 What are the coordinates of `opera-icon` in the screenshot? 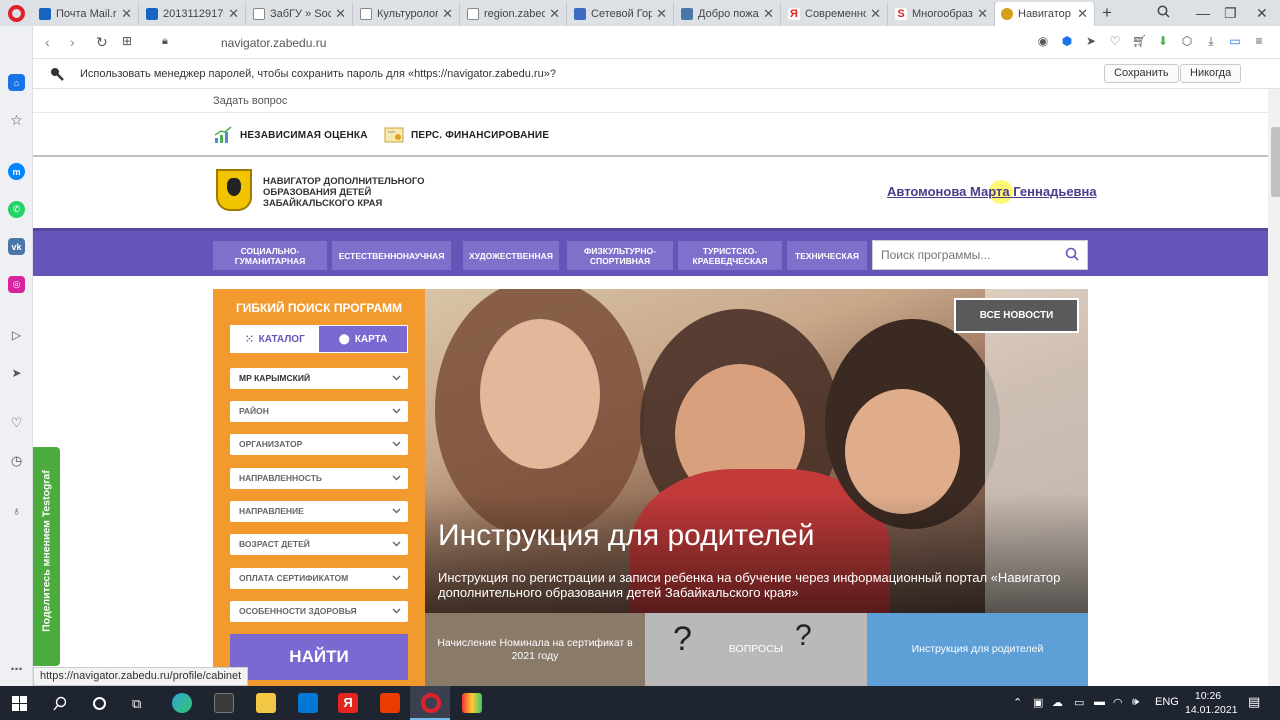 It's located at (431, 703).